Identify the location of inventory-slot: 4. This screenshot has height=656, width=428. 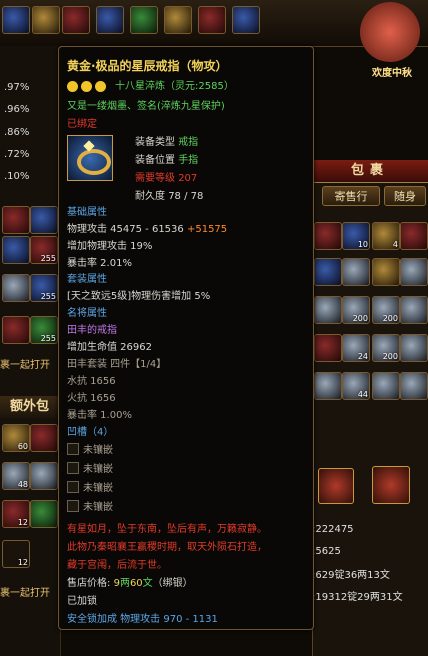
(386, 236).